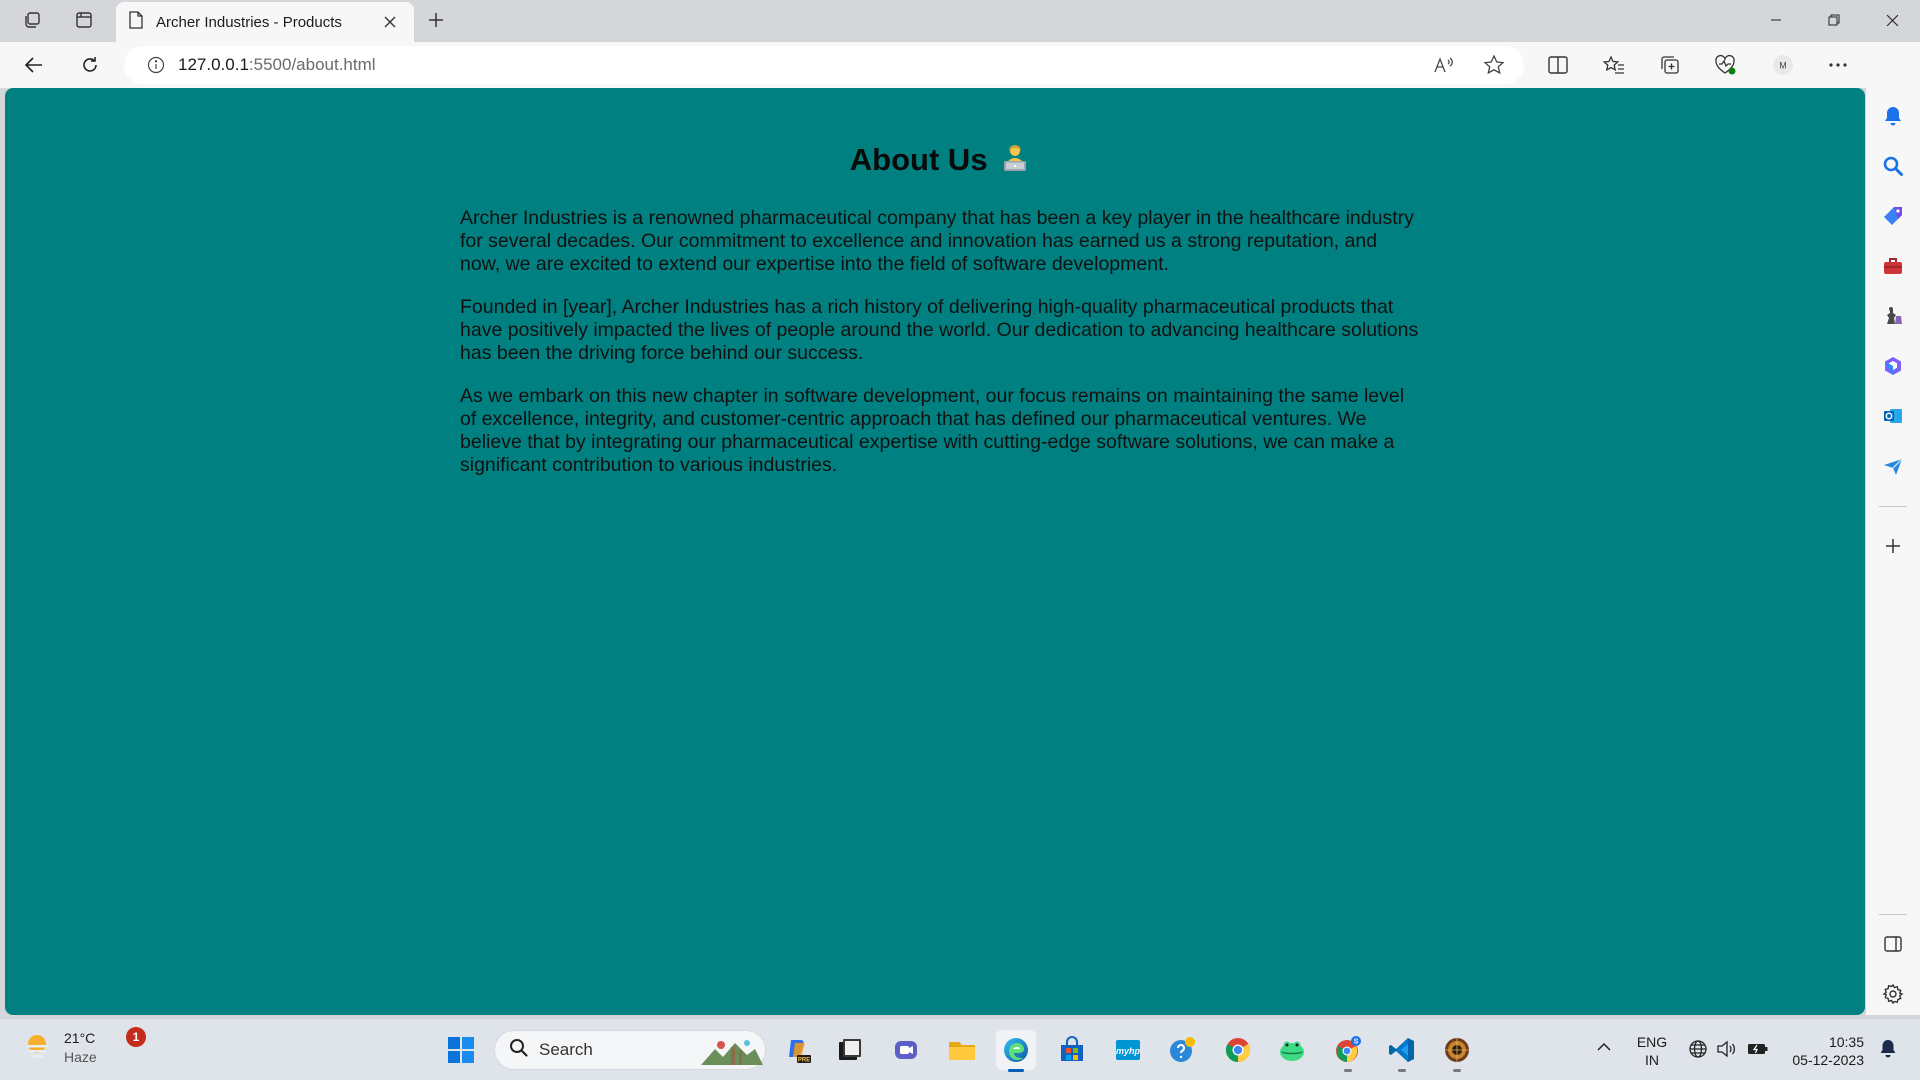 The image size is (1920, 1080). What do you see at coordinates (1614, 65) in the screenshot?
I see `favorites-icon` at bounding box center [1614, 65].